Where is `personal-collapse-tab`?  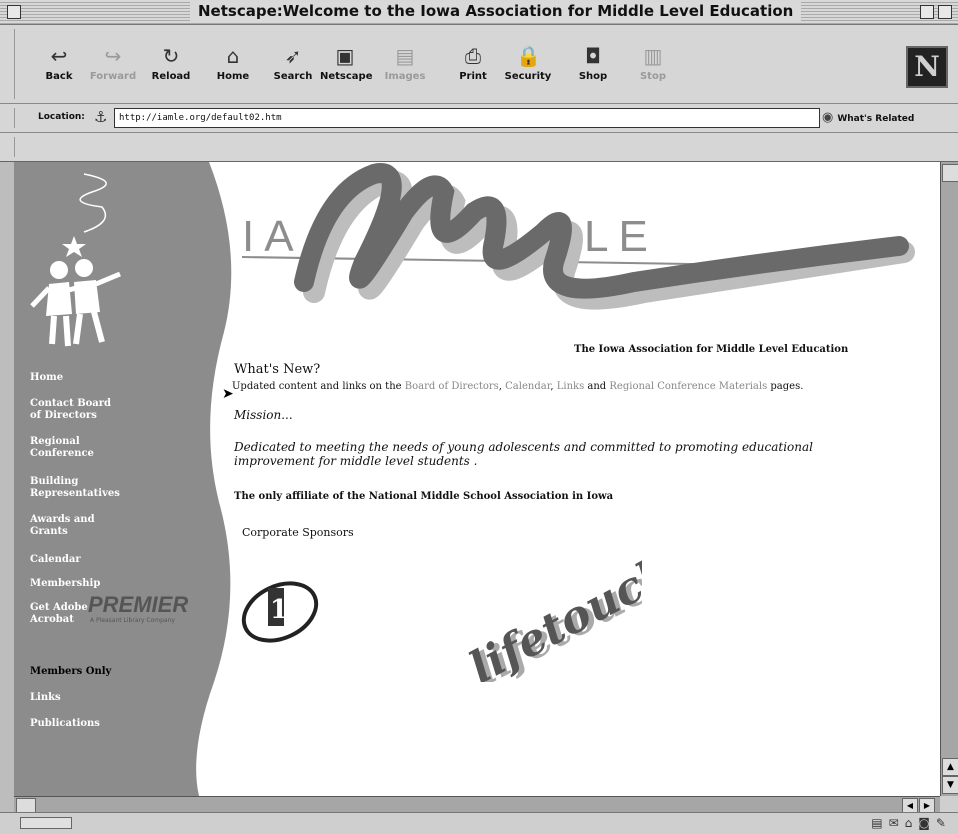 personal-collapse-tab is located at coordinates (9, 147).